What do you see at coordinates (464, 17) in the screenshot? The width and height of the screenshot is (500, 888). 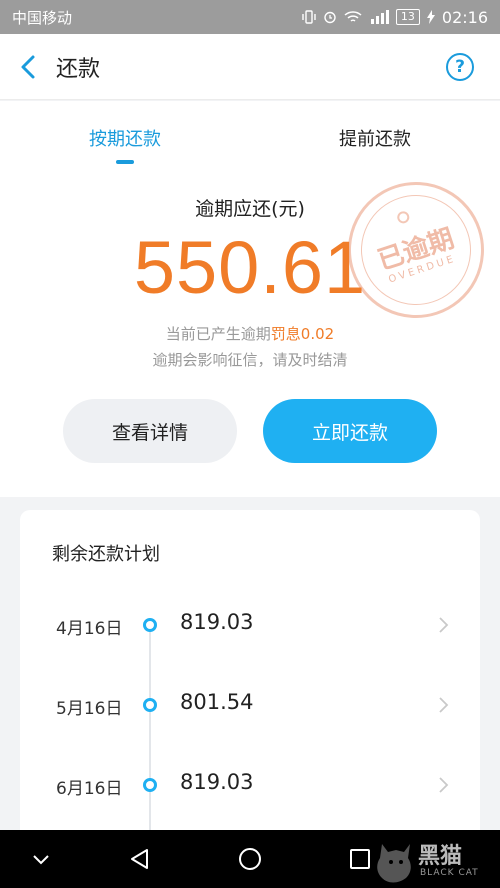 I see `clock: 02:16` at bounding box center [464, 17].